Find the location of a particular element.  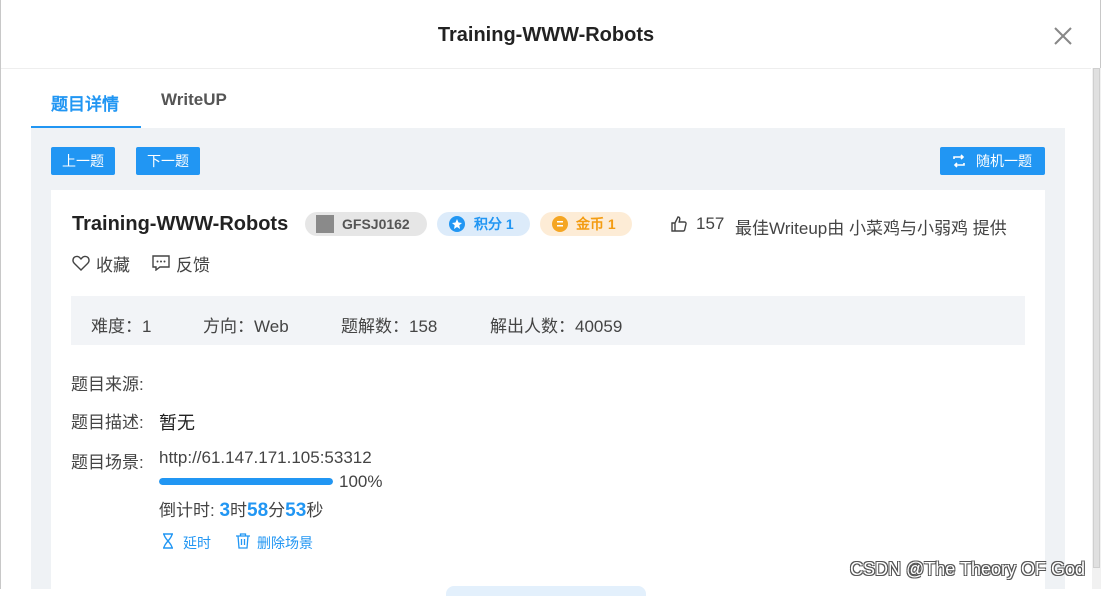

like-count: 157 is located at coordinates (710, 223).